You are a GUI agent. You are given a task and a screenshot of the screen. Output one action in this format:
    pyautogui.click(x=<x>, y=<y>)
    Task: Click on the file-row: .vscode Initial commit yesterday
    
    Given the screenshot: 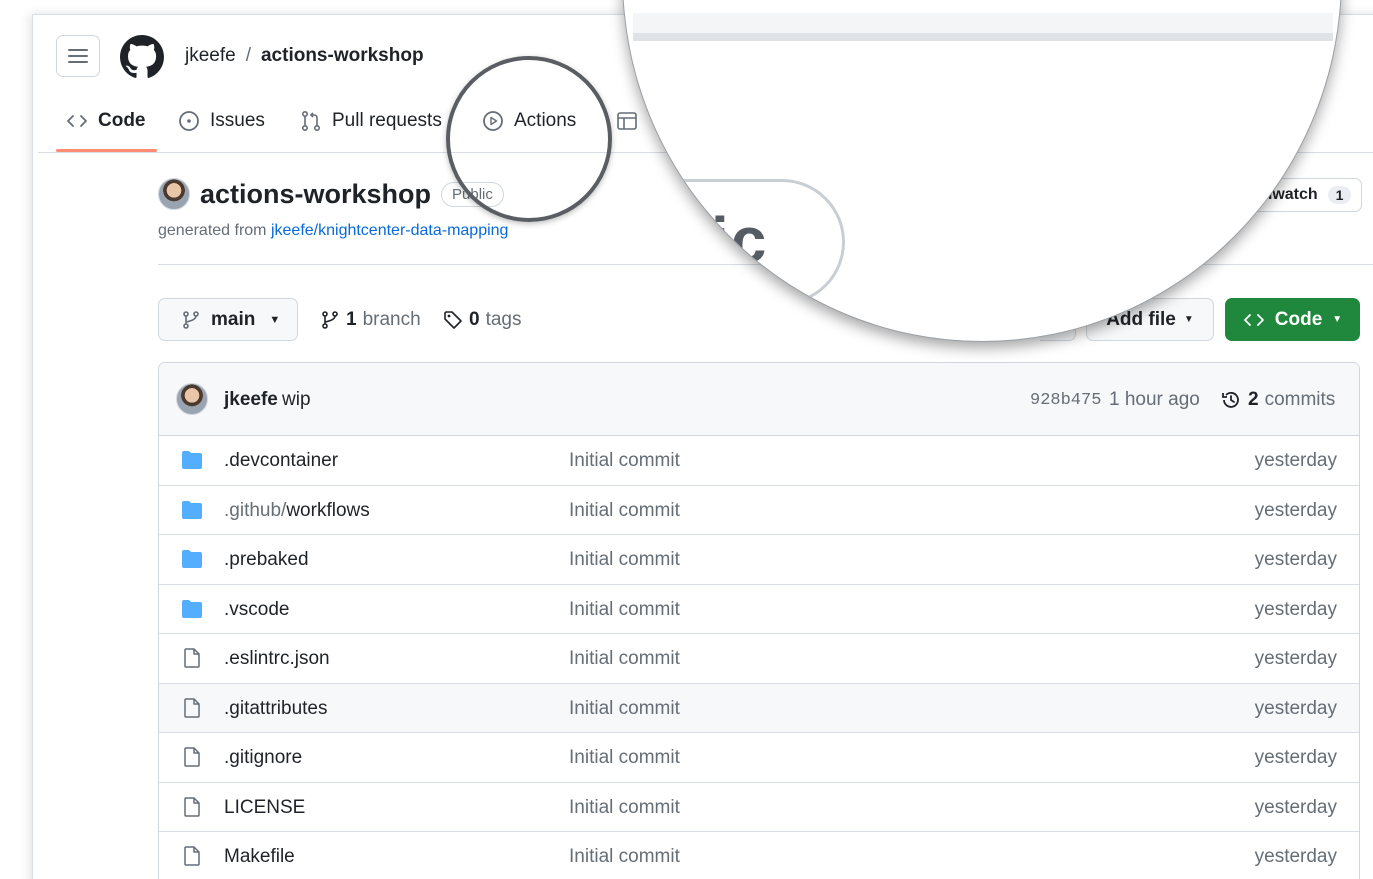 What is the action you would take?
    pyautogui.click(x=759, y=609)
    